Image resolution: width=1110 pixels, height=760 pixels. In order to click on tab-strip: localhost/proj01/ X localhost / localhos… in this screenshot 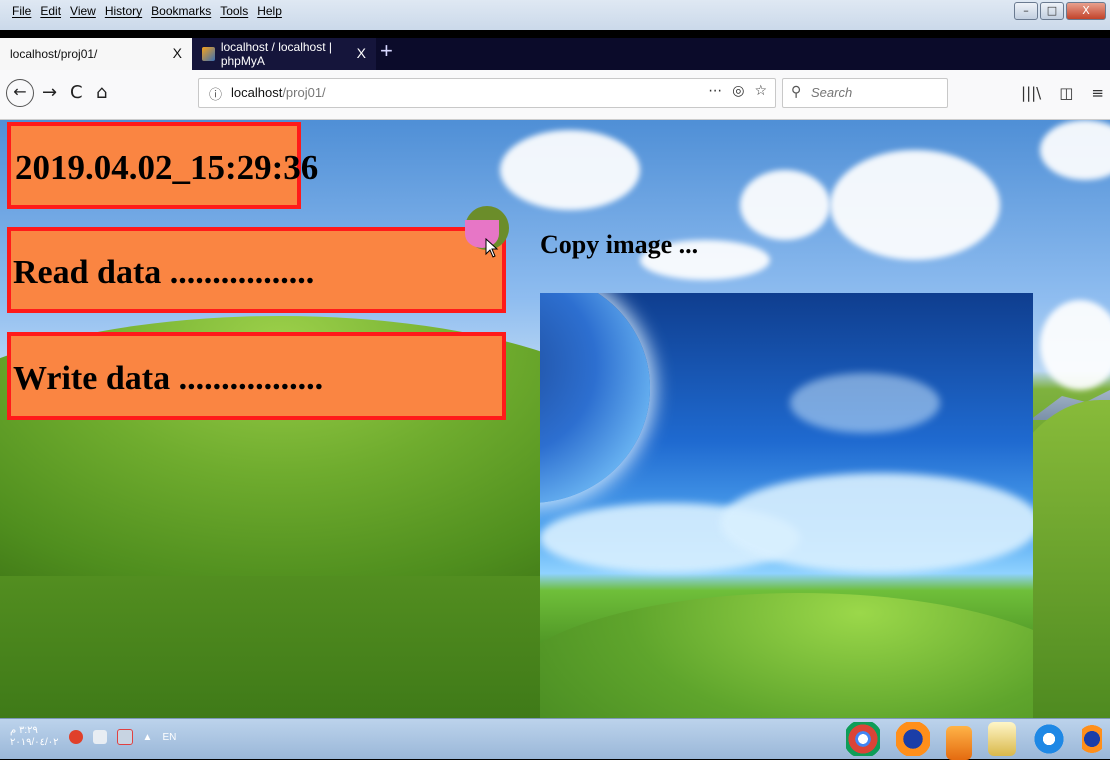, I will do `click(555, 54)`.